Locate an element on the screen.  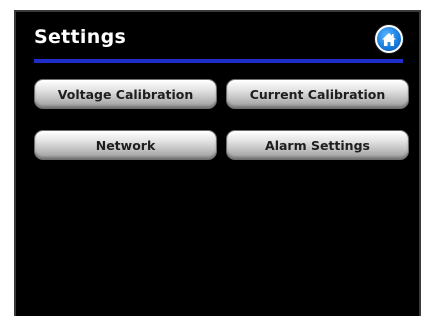
network-button: Network is located at coordinates (125, 145).